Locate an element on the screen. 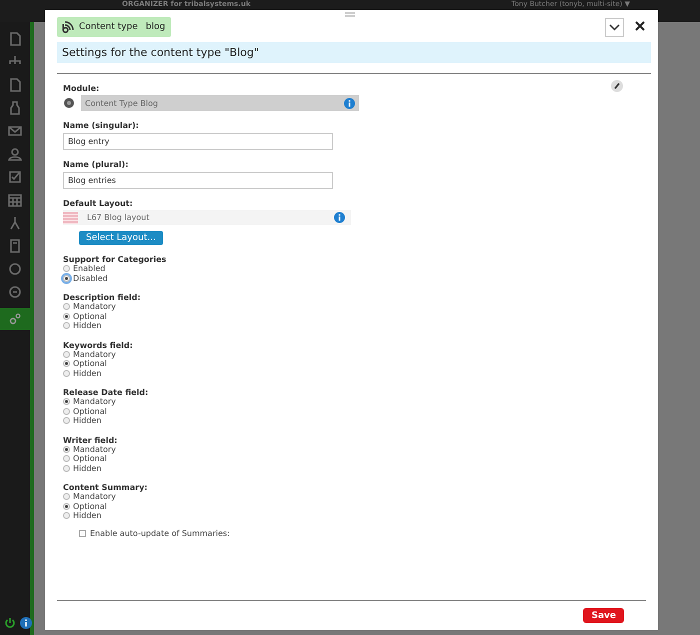 The width and height of the screenshot is (700, 635). chevron-icon is located at coordinates (614, 27).